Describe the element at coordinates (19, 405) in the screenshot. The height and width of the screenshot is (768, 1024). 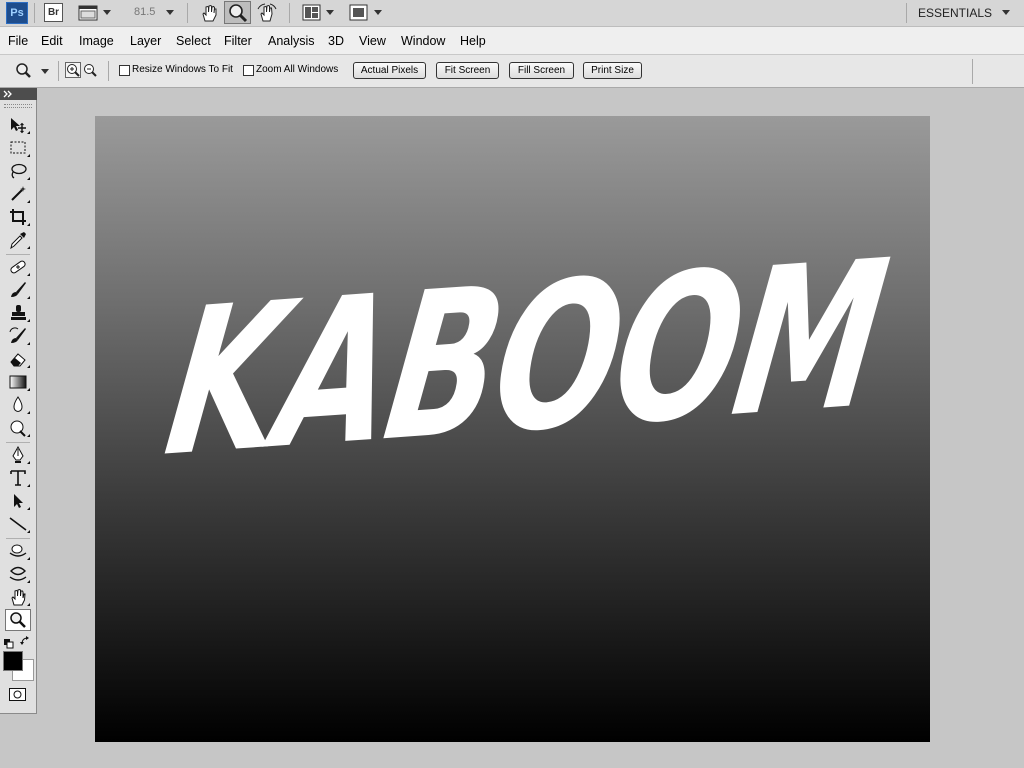
I see `blur-icon` at that location.